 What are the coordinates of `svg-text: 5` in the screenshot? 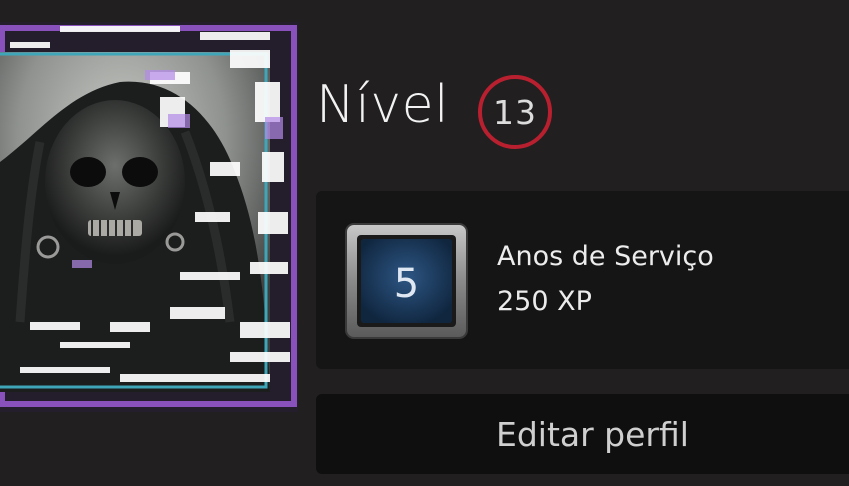 It's located at (406, 284).